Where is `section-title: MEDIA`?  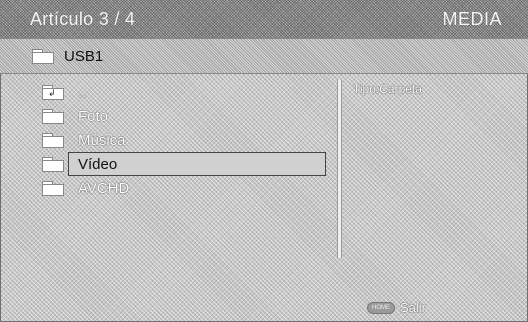 section-title: MEDIA is located at coordinates (472, 19).